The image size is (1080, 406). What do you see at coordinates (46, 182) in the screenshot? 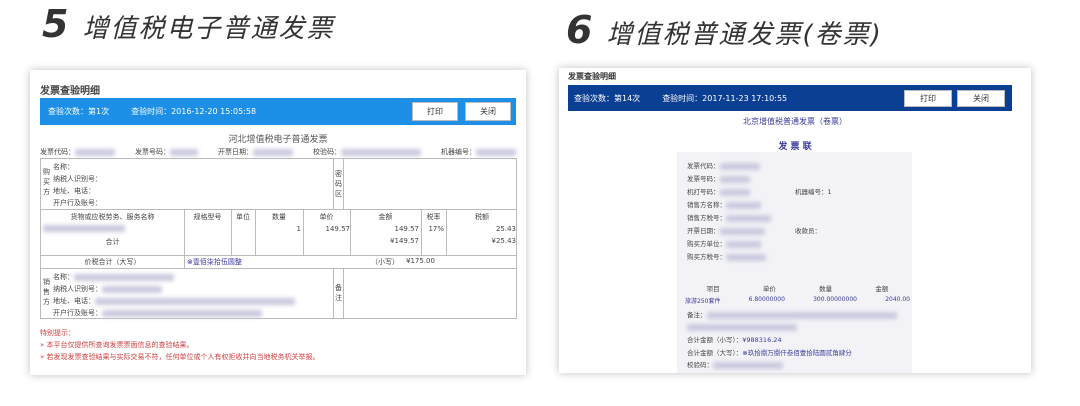
I see `buyer-side-label: 购买方` at bounding box center [46, 182].